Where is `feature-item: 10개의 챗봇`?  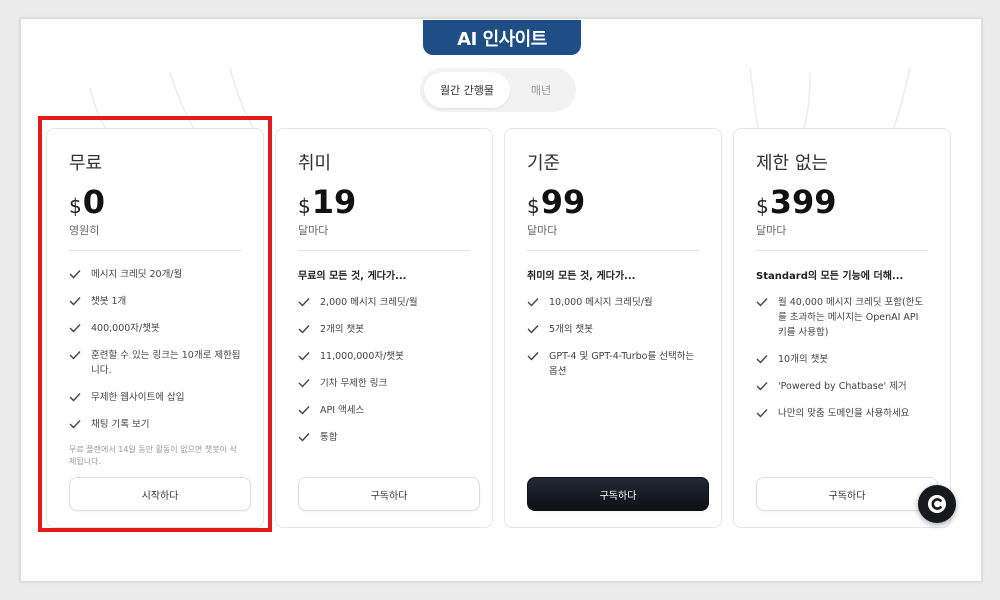 feature-item: 10개의 챗봇 is located at coordinates (842, 359).